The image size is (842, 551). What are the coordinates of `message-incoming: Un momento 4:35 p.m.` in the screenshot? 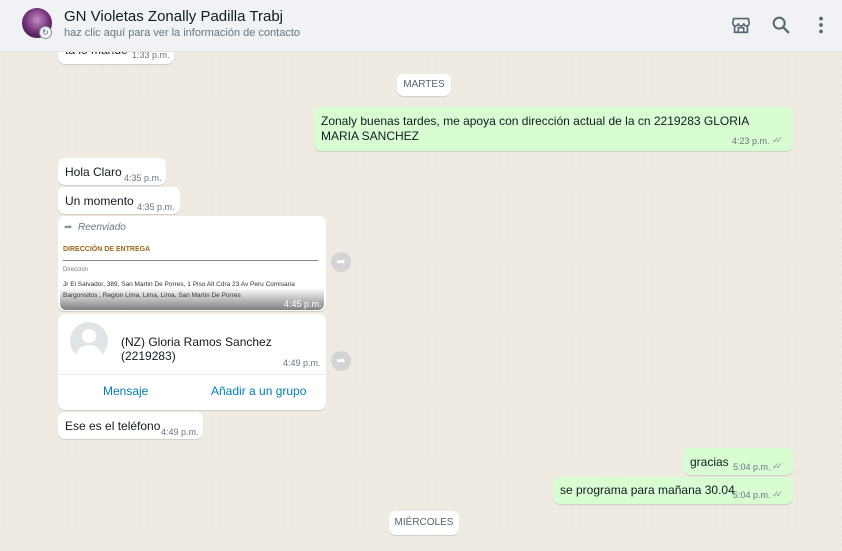 It's located at (119, 200).